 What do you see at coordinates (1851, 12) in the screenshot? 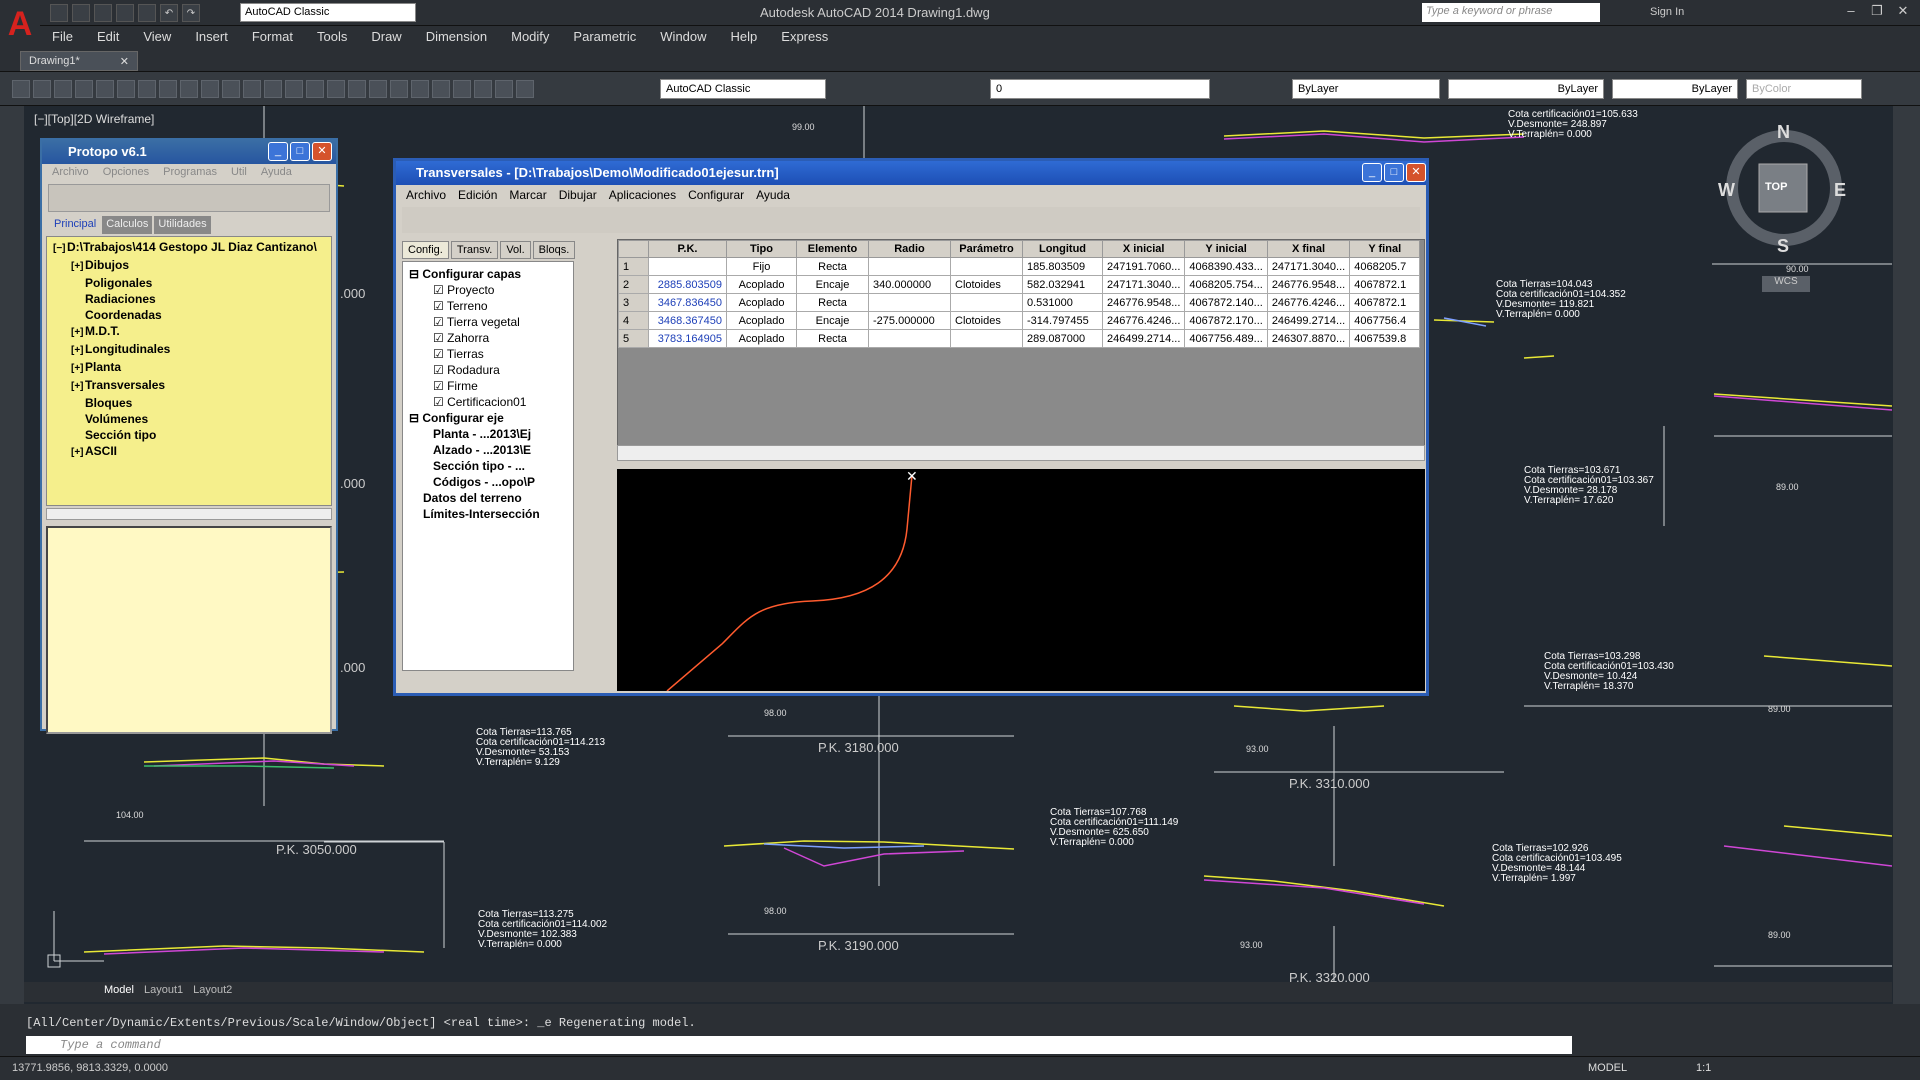
I see `minimize-button: –` at bounding box center [1851, 12].